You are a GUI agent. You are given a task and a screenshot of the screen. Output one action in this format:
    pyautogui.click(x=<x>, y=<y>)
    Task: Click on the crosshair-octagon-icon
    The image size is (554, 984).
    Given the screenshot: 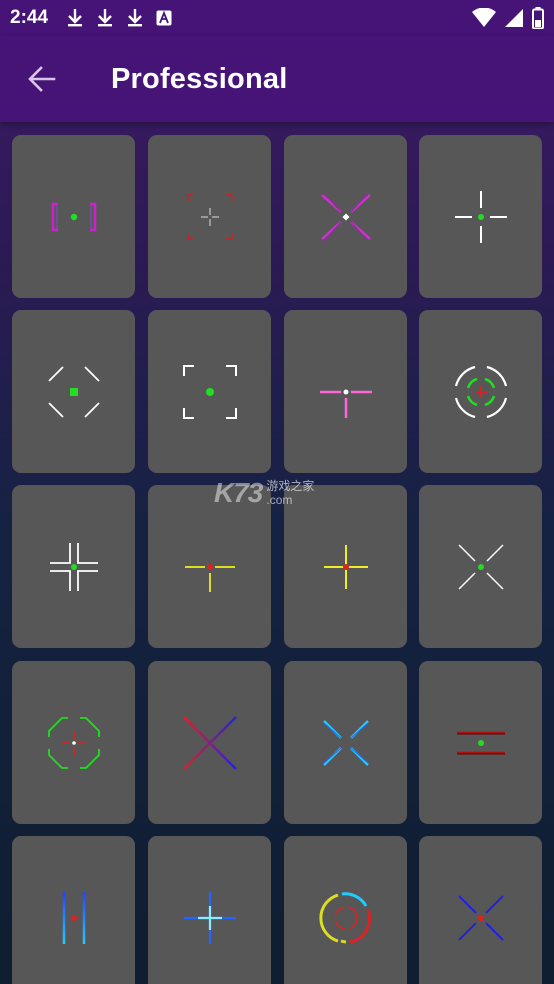 What is the action you would take?
    pyautogui.click(x=73, y=742)
    